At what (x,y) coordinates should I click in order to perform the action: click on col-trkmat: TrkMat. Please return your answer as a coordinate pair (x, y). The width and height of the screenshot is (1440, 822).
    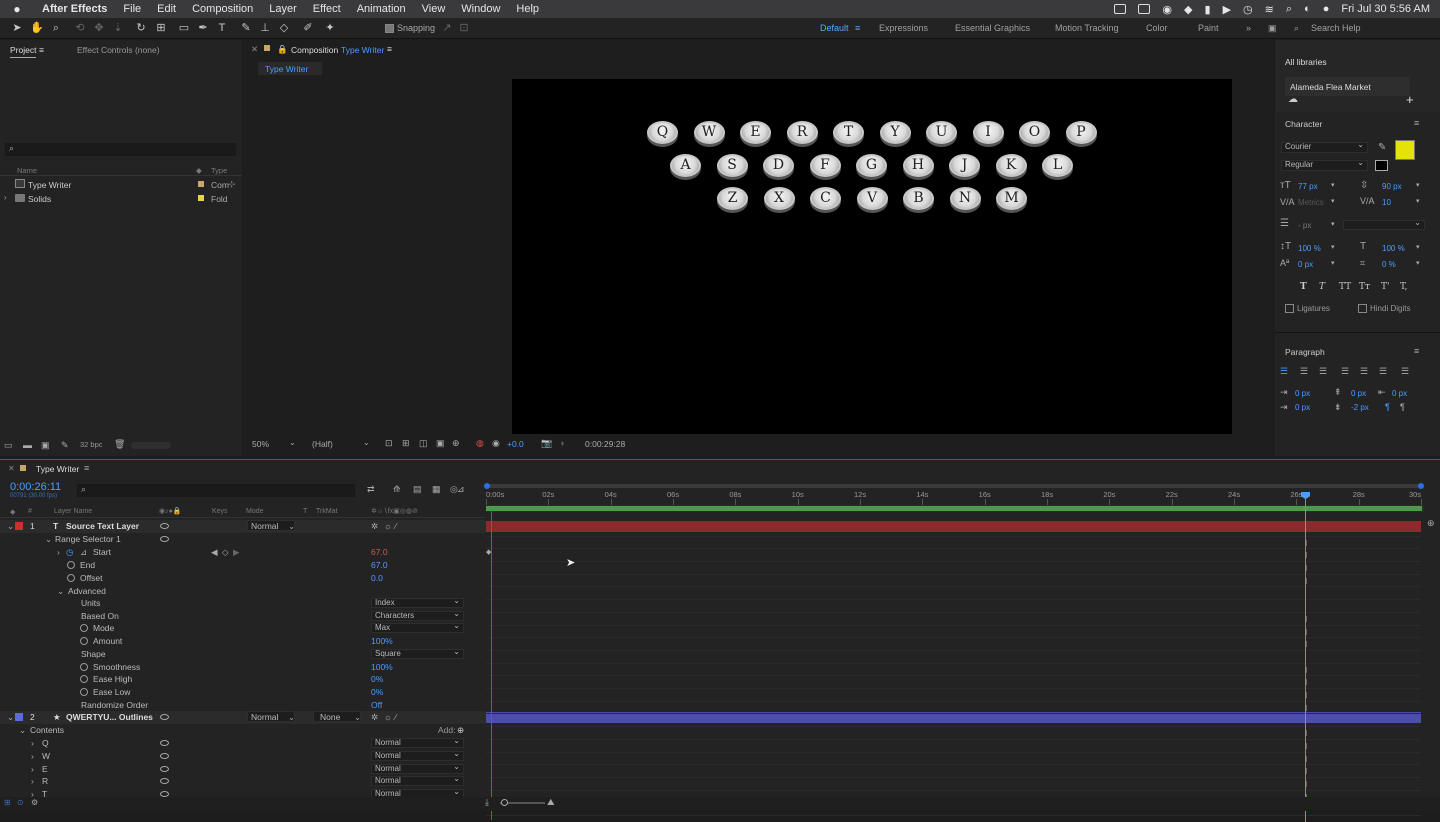
    Looking at the image, I should click on (327, 511).